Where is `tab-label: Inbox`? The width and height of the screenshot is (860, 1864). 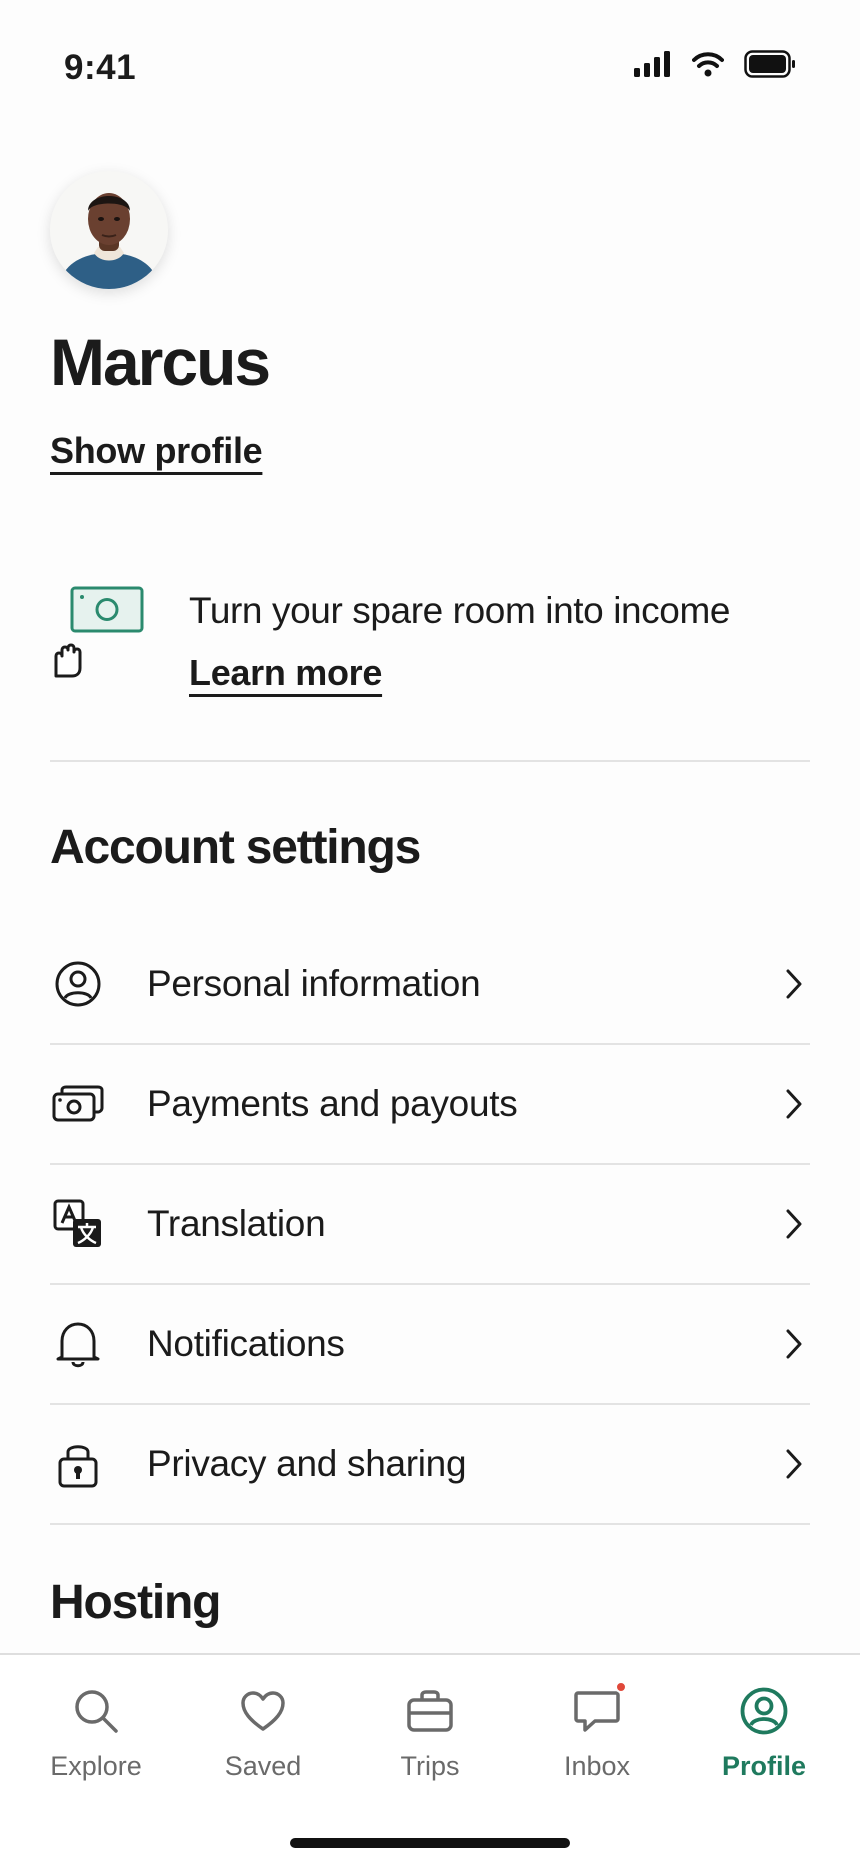 tab-label: Inbox is located at coordinates (597, 1766).